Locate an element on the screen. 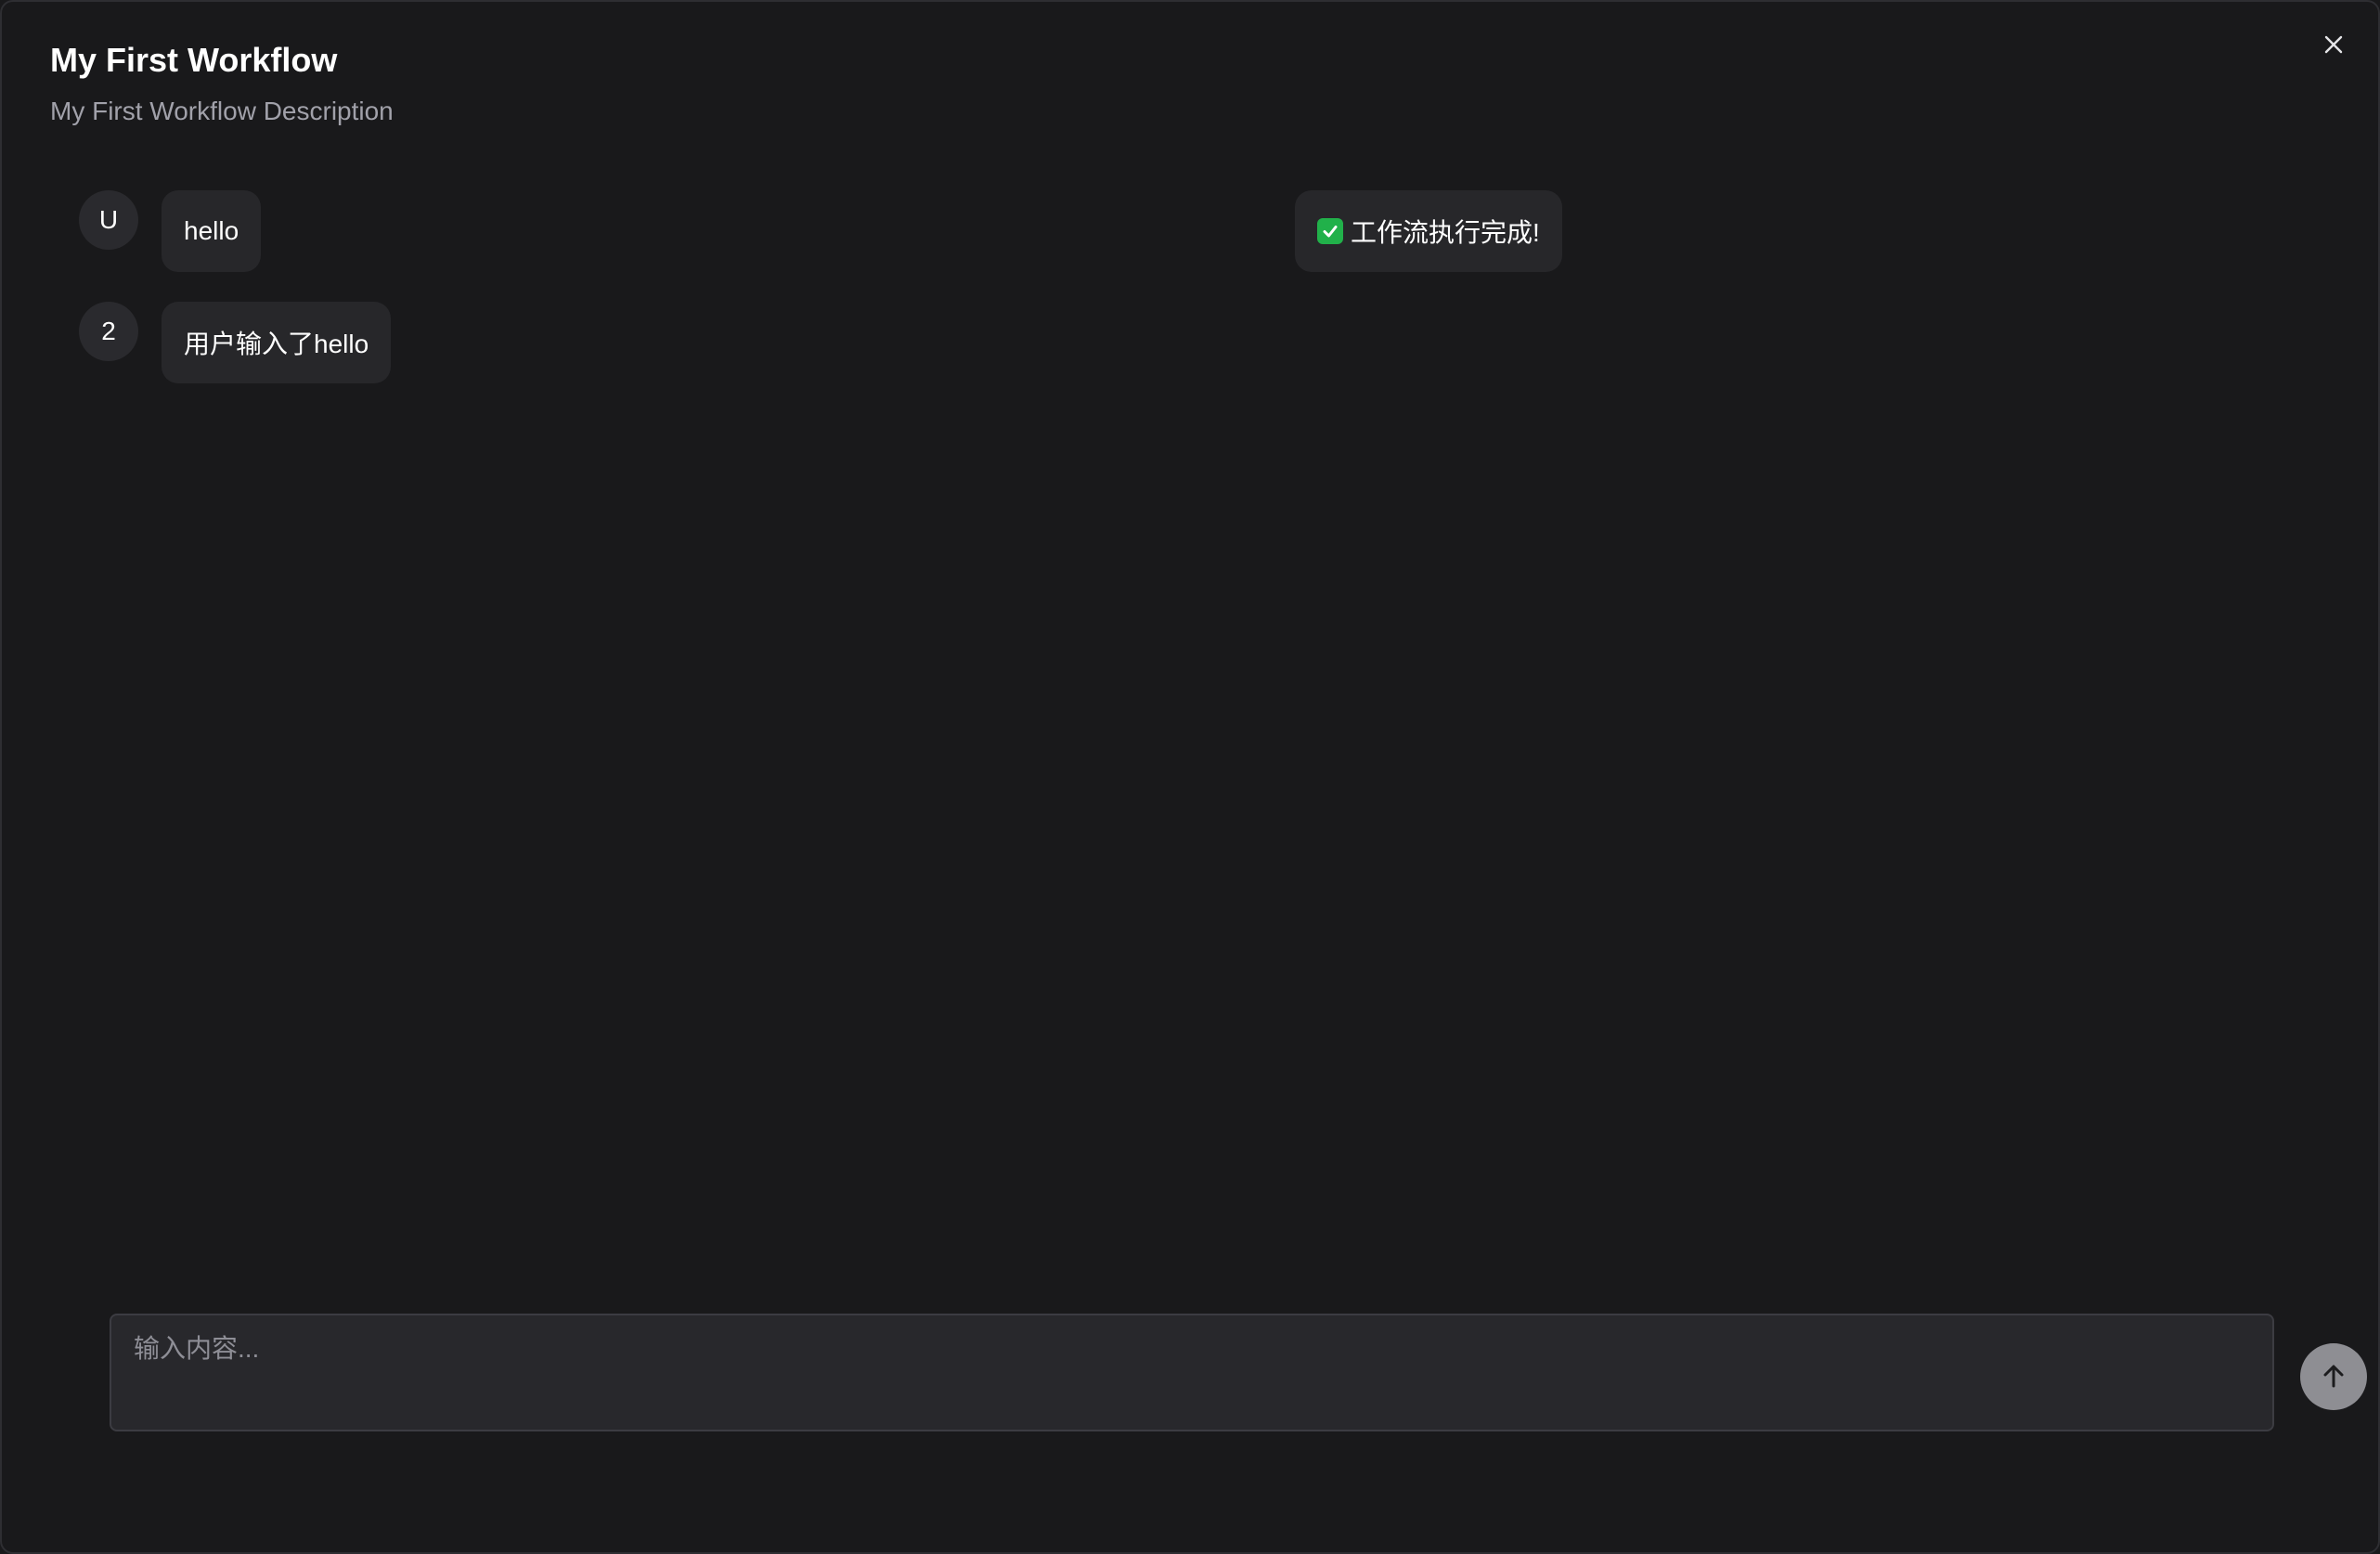 This screenshot has height=1554, width=2380. close-button is located at coordinates (2333, 44).